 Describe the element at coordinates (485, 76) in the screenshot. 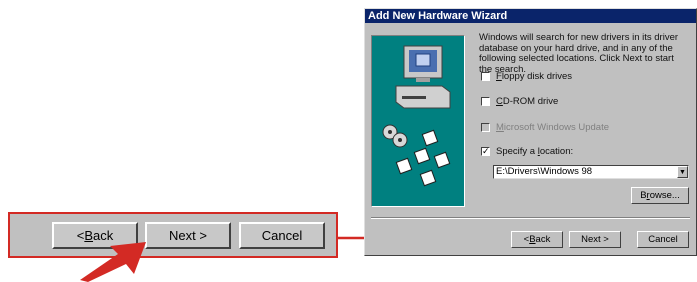

I see `floppy-checkbox` at that location.